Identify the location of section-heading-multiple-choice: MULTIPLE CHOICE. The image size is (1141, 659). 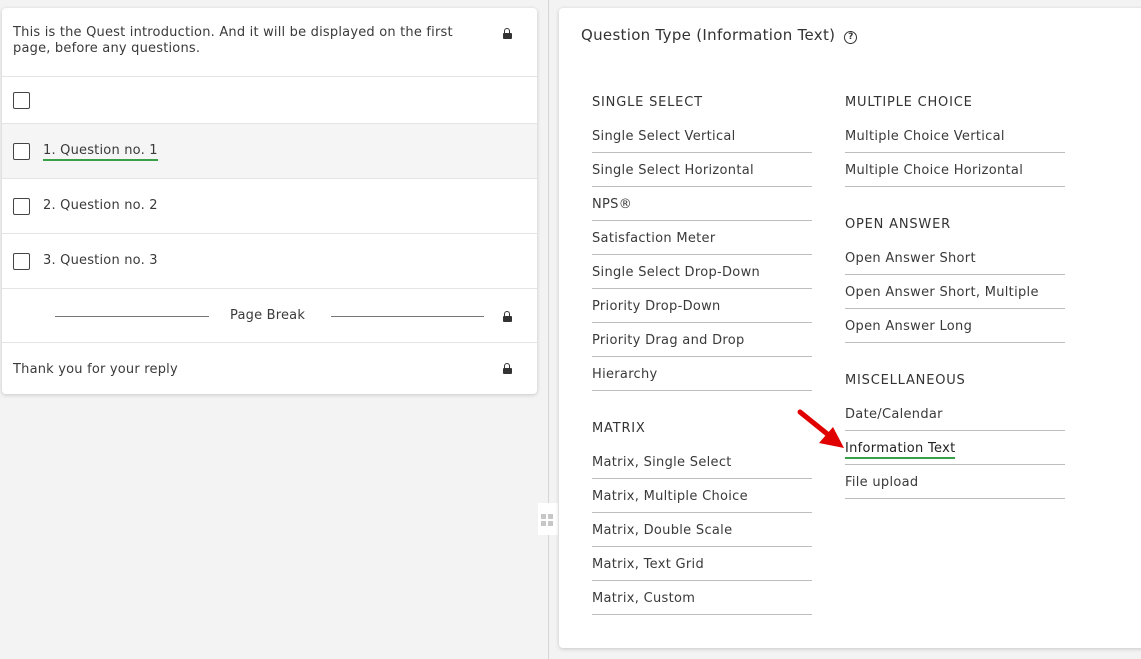
(909, 102).